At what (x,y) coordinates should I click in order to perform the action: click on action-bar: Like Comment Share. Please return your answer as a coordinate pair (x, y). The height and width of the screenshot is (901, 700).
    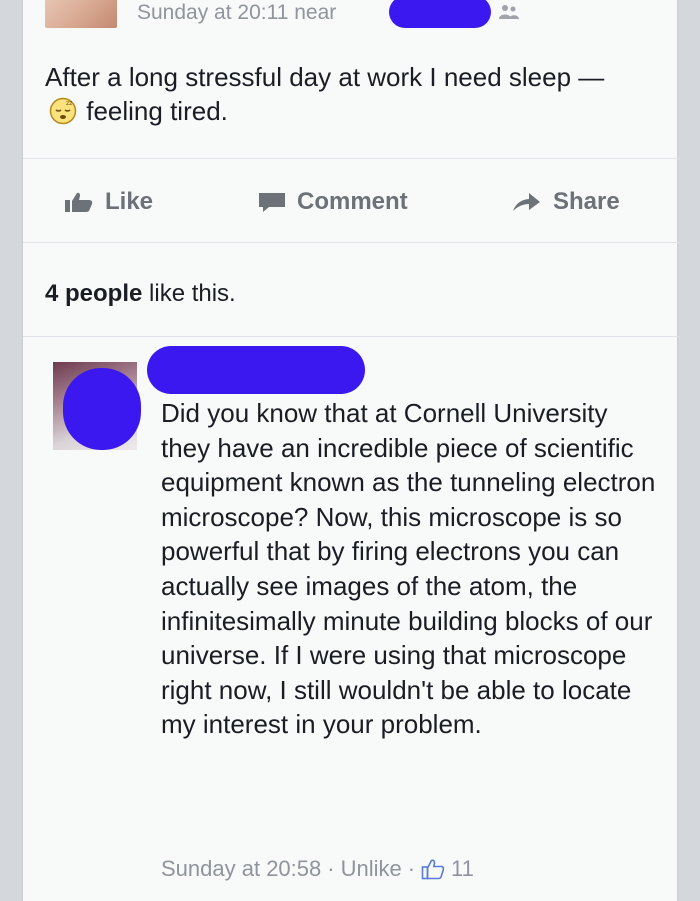
    Looking at the image, I should click on (351, 202).